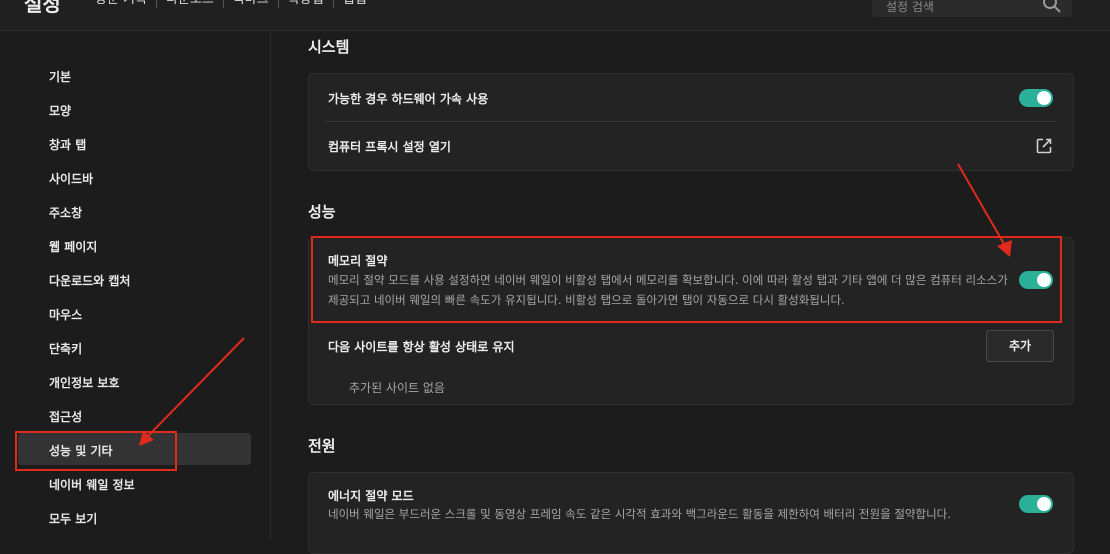 This screenshot has width=1110, height=554. Describe the element at coordinates (981, 204) in the screenshot. I see `annotation-arrow-memory` at that location.